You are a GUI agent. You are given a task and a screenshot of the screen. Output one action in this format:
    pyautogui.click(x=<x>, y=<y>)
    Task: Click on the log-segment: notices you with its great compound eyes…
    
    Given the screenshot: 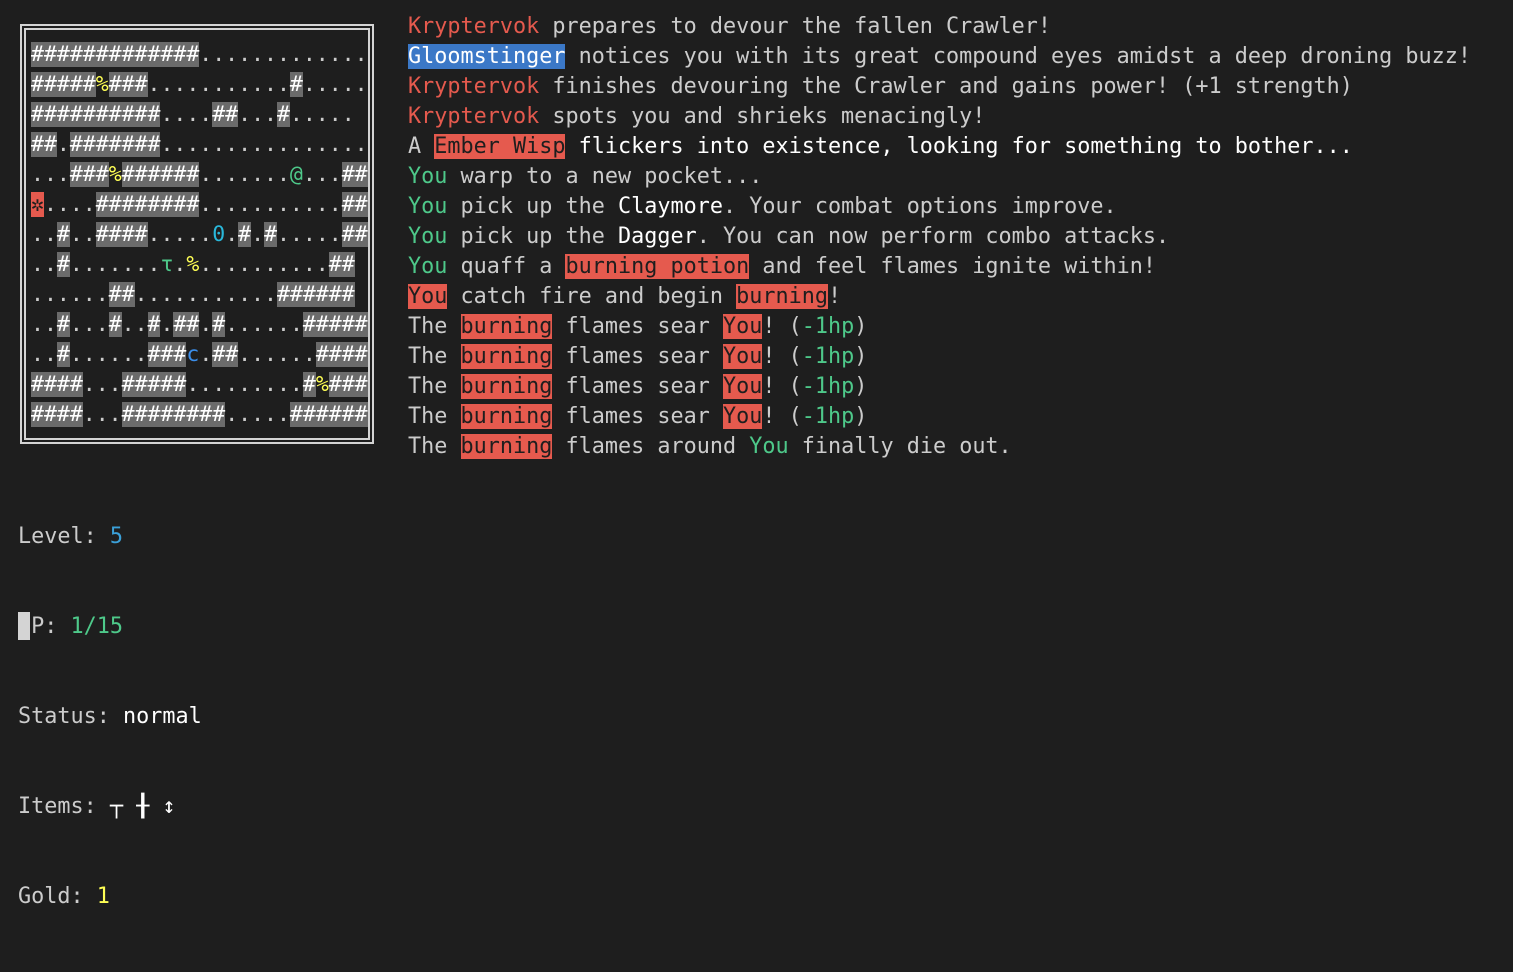 What is the action you would take?
    pyautogui.click(x=1018, y=56)
    